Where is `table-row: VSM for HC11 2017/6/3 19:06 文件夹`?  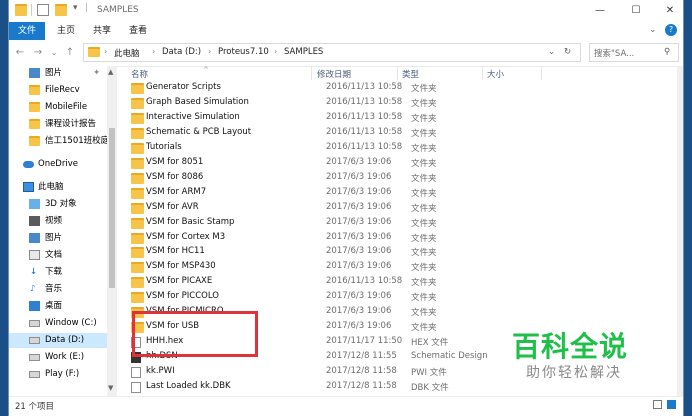
table-row: VSM for HC11 2017/6/3 19:06 文件夹 is located at coordinates (399, 252).